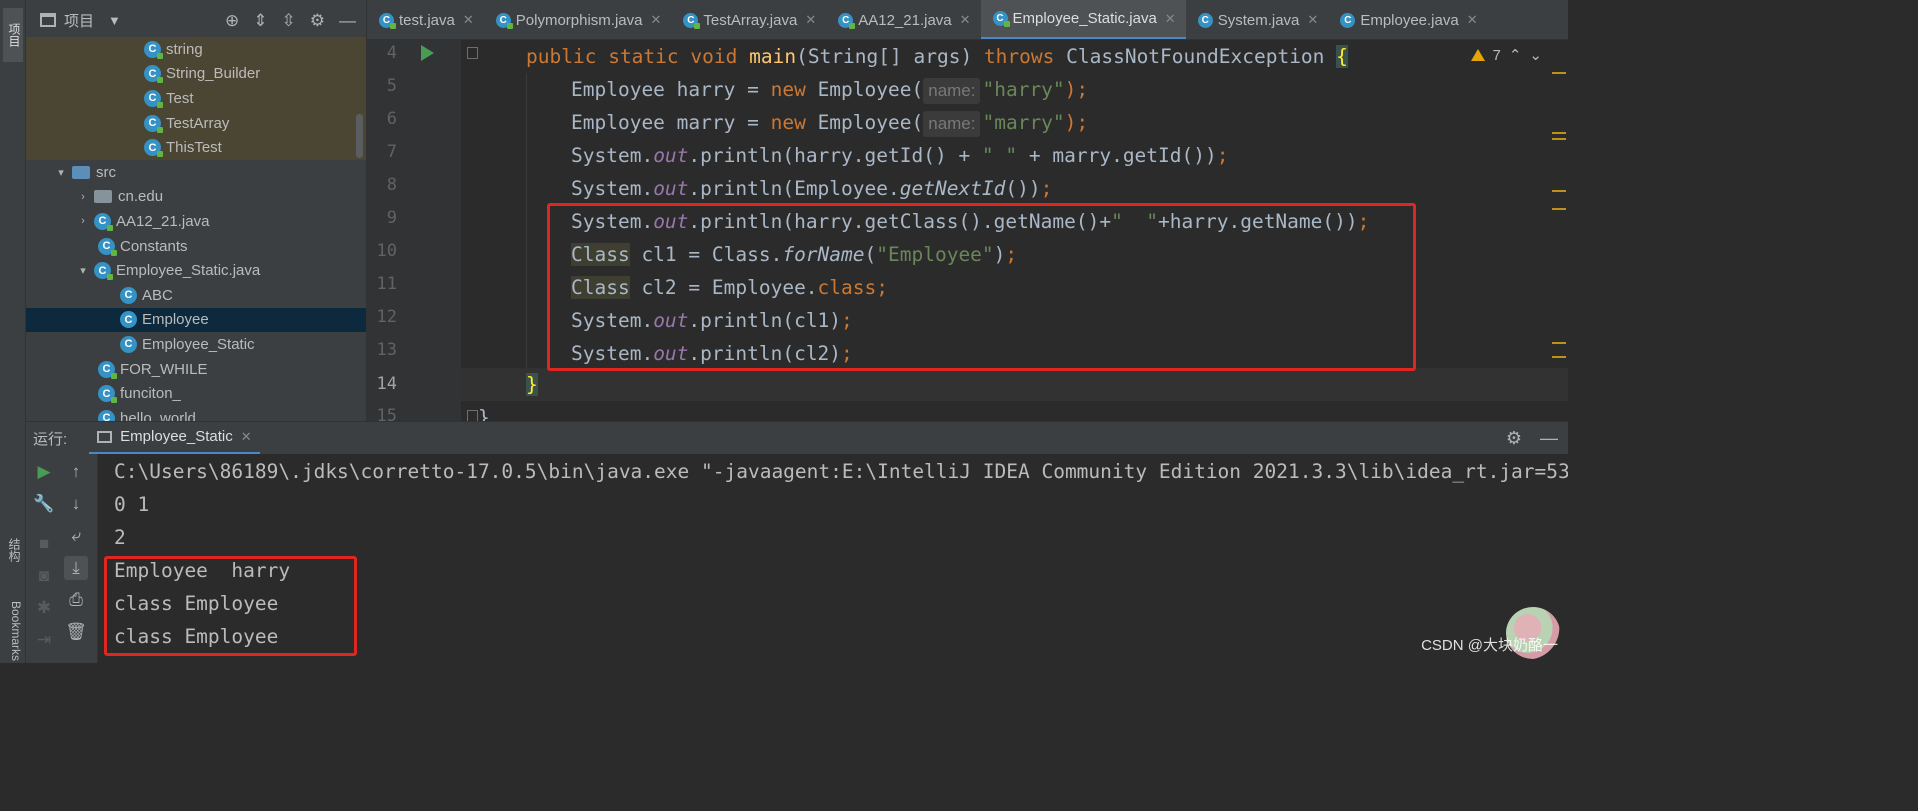 The height and width of the screenshot is (811, 1918). What do you see at coordinates (1506, 55) in the screenshot?
I see `inspection-widget: 7 ⌃ ⌄` at bounding box center [1506, 55].